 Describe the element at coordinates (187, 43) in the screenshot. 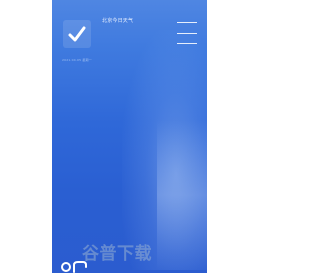

I see `menu-line-bottom` at that location.